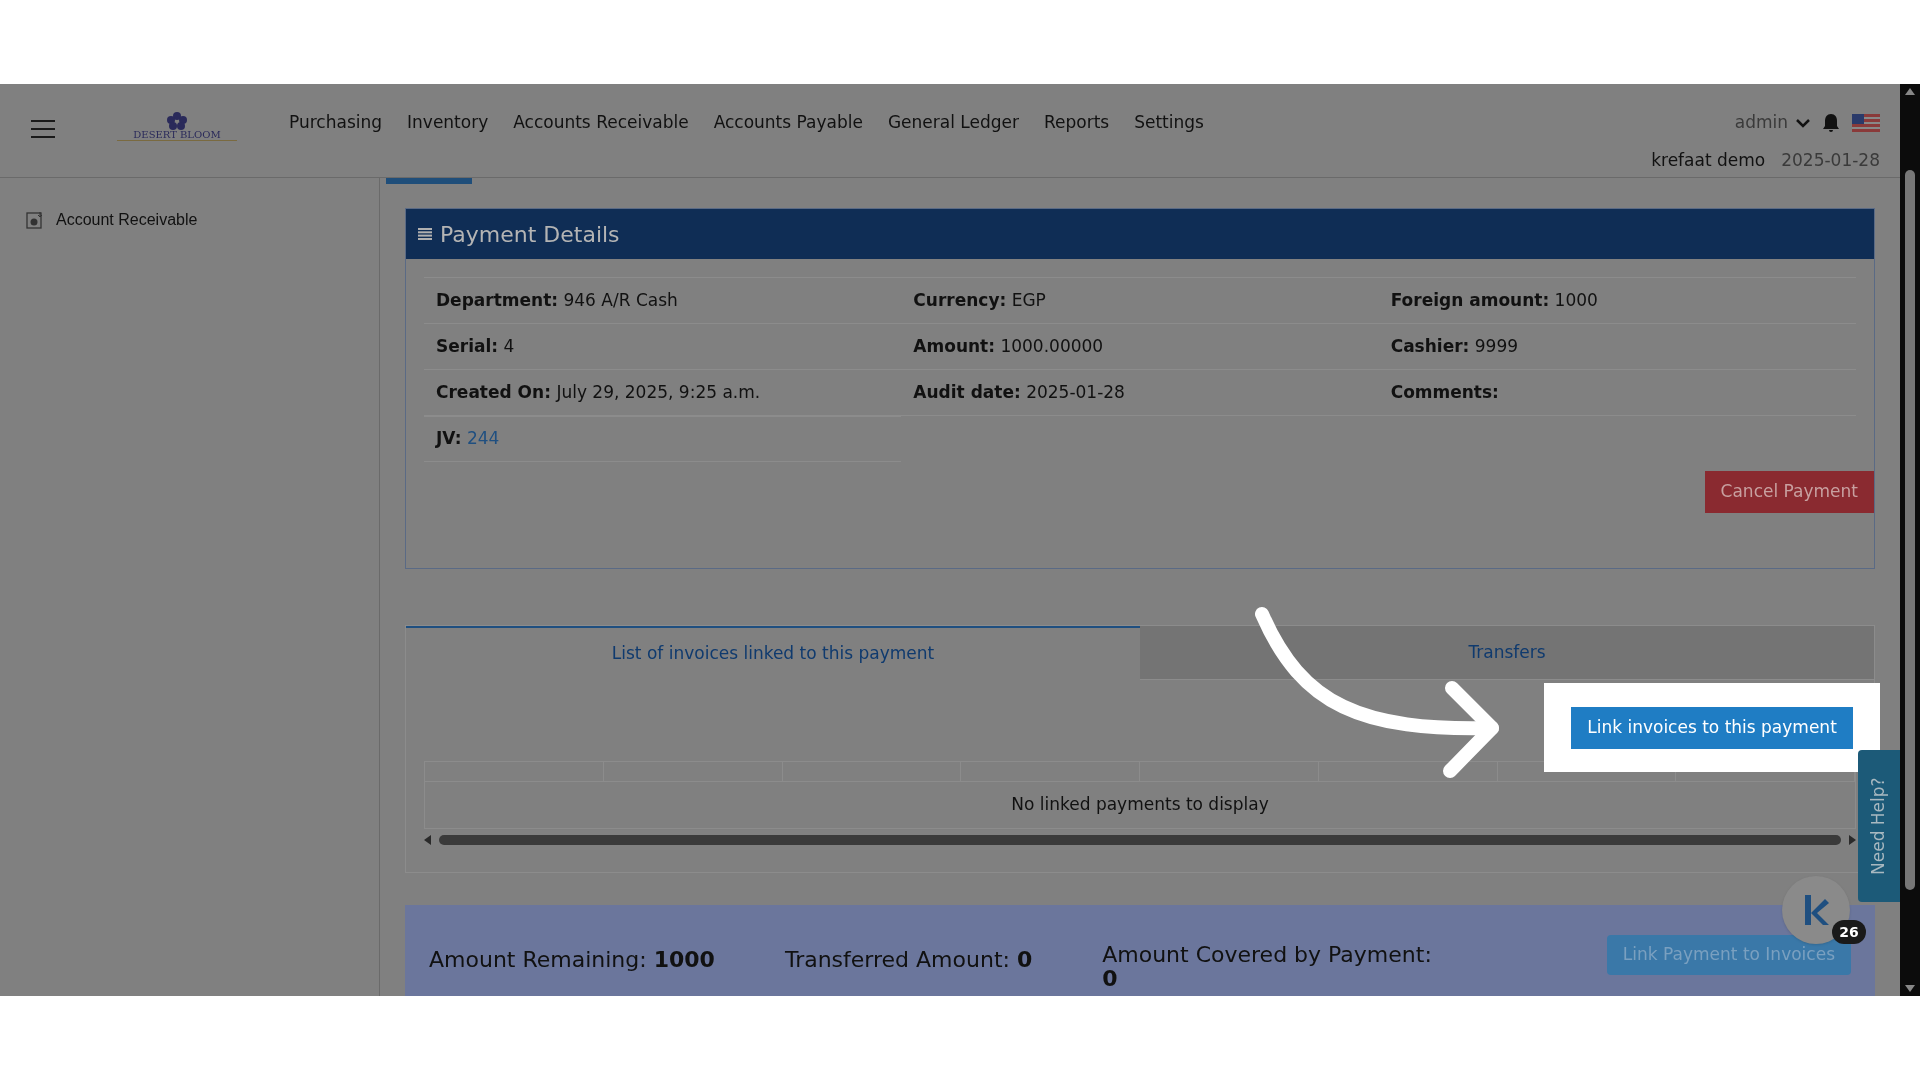  What do you see at coordinates (1866, 122) in the screenshot?
I see `flag-icon` at bounding box center [1866, 122].